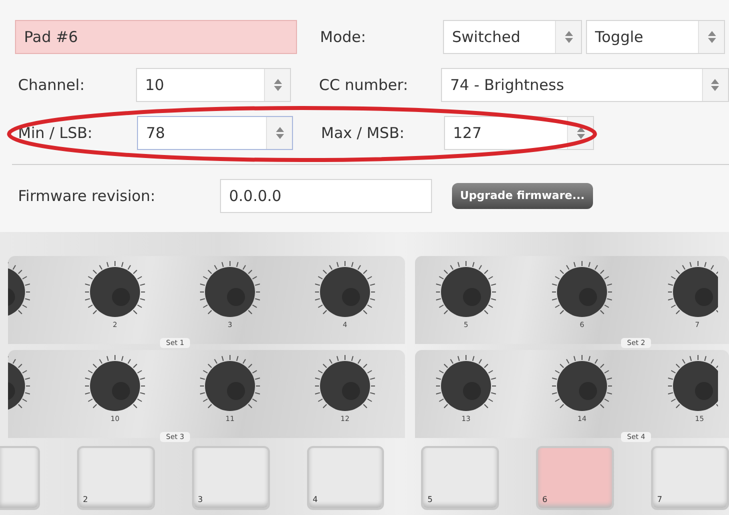  What do you see at coordinates (655, 37) in the screenshot?
I see `mode-select: Toggle` at bounding box center [655, 37].